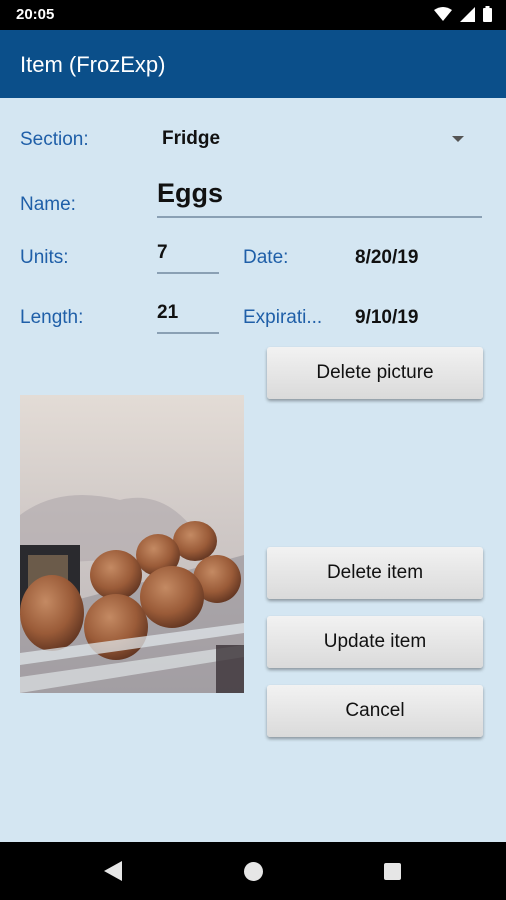 The height and width of the screenshot is (900, 506). I want to click on update-item-button: Update item, so click(375, 642).